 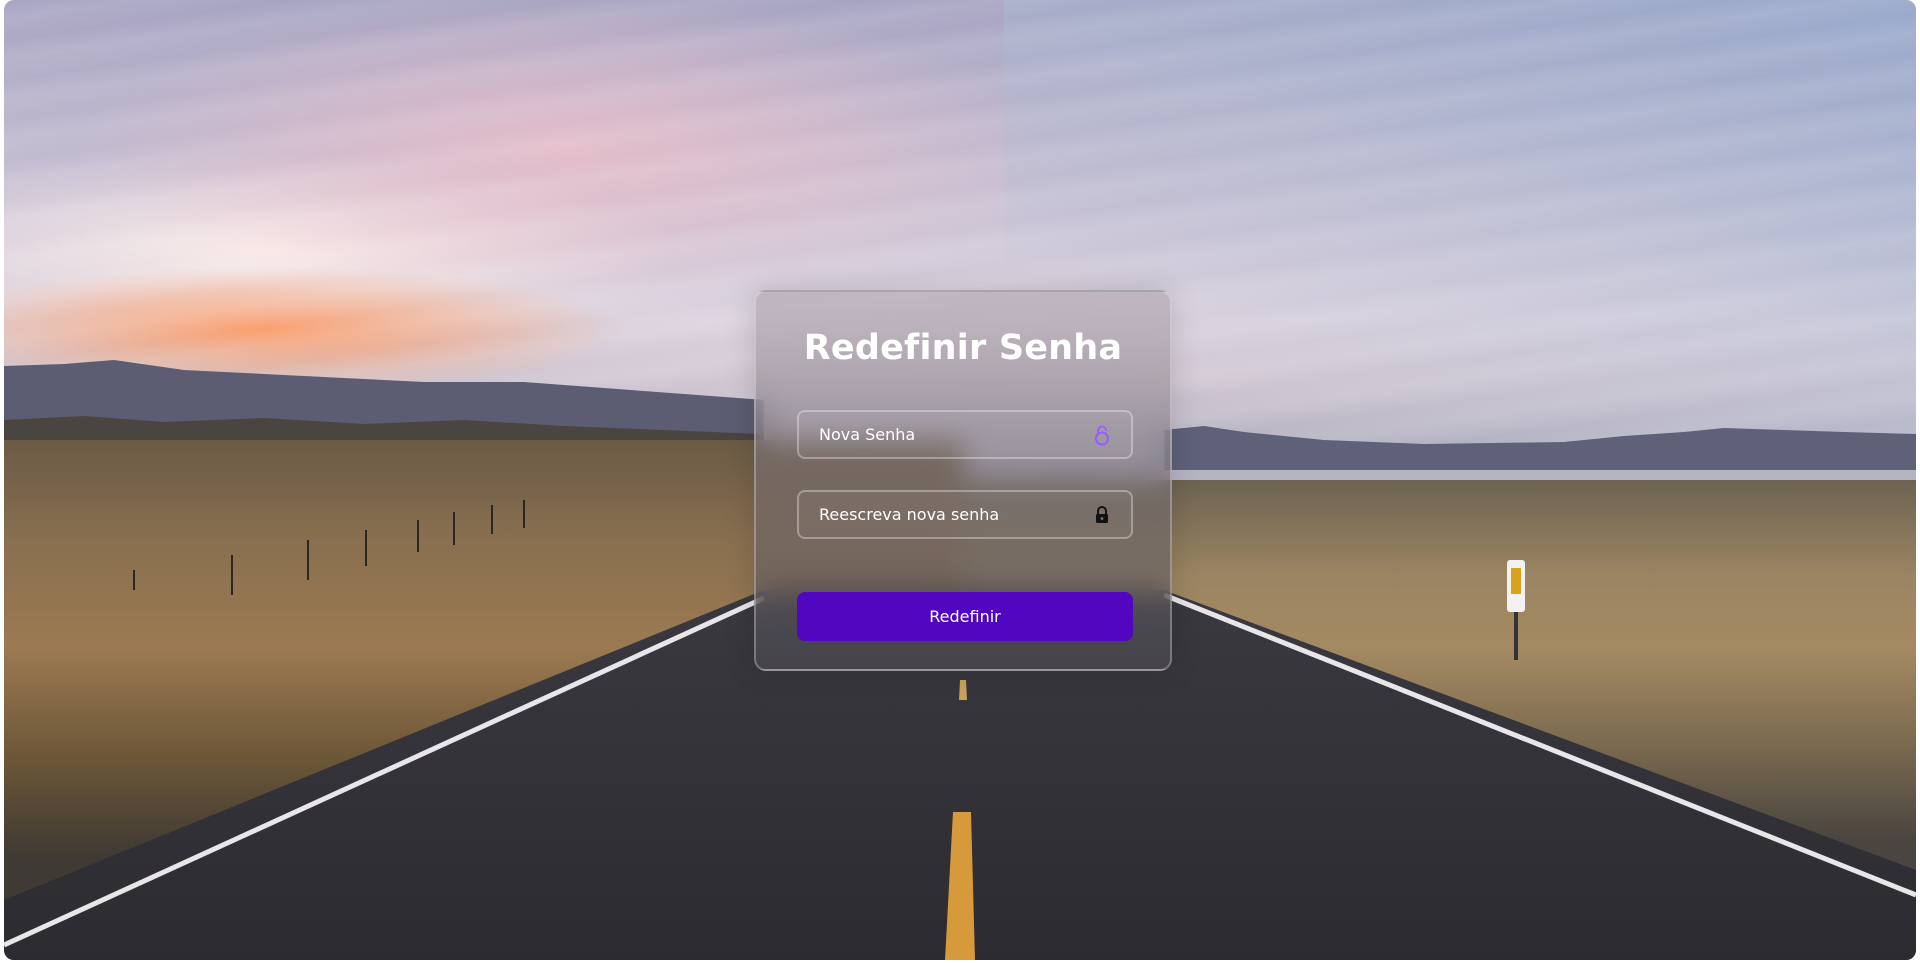 I want to click on new-password-input, so click(x=965, y=434).